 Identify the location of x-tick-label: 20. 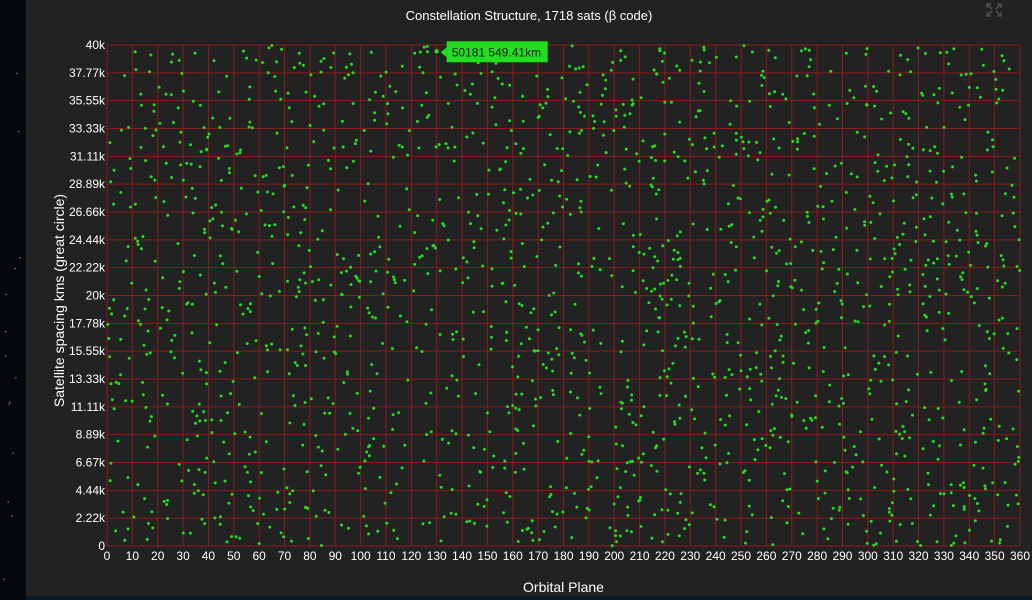
(158, 556).